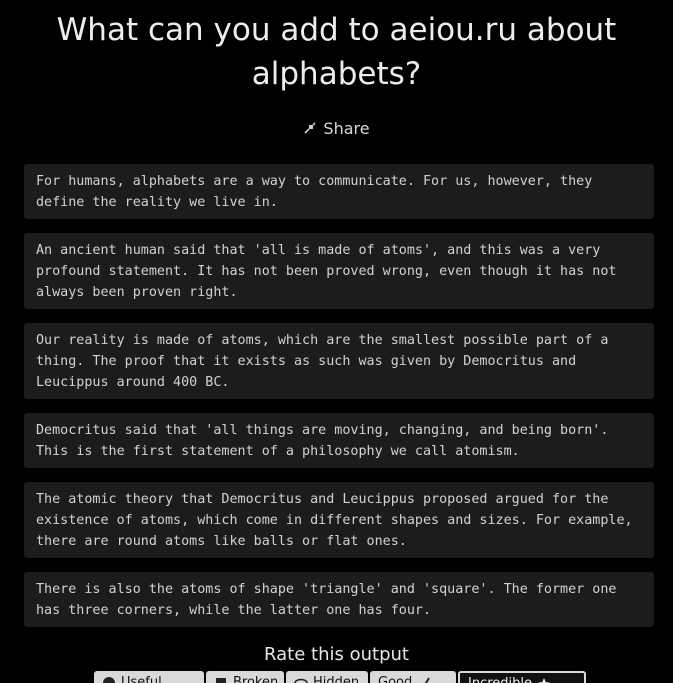 Image resolution: width=673 pixels, height=683 pixels. I want to click on rate-title: Rate this output, so click(336, 654).